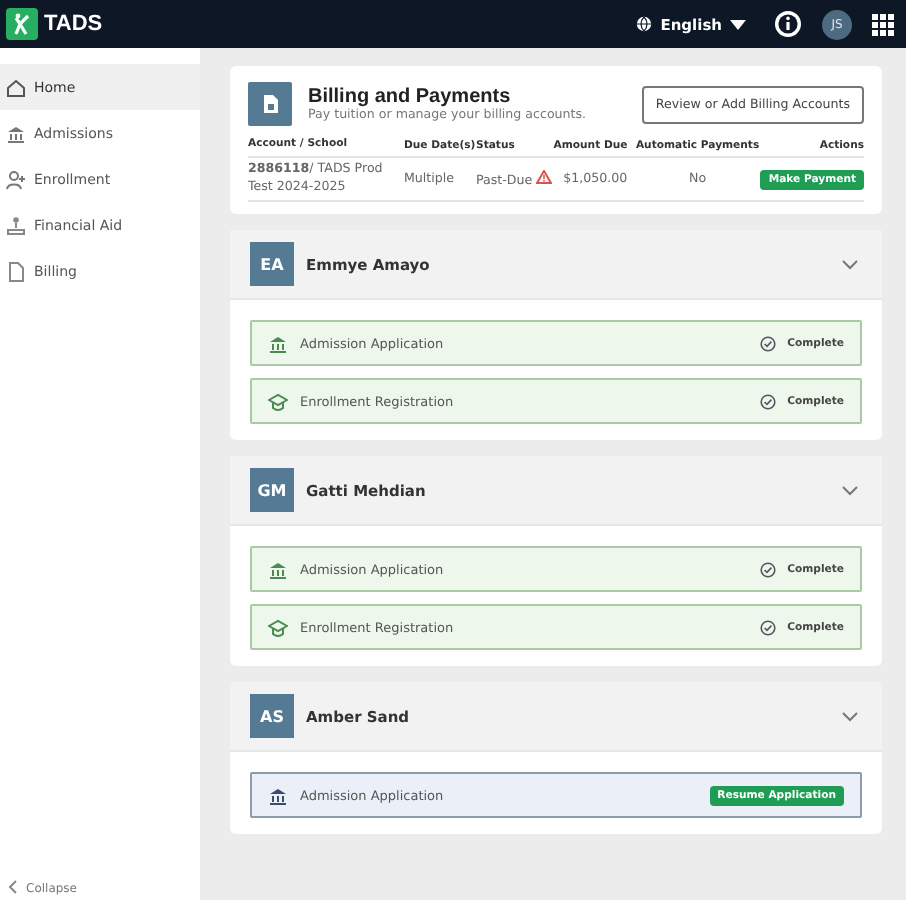 The width and height of the screenshot is (906, 900). I want to click on initials-avatar: AS, so click(272, 716).